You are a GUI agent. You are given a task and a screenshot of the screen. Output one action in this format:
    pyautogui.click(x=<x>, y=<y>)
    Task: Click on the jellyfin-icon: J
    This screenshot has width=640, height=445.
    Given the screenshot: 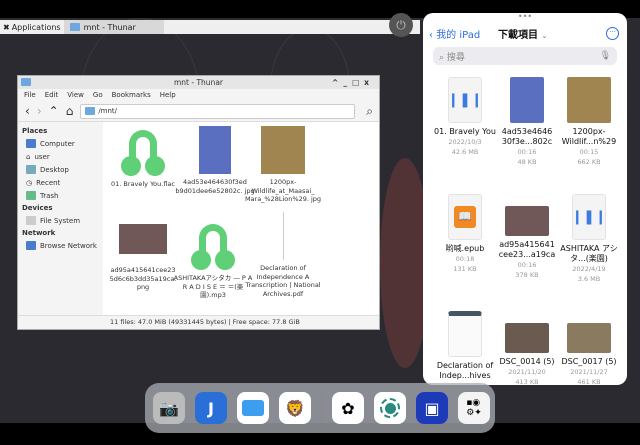 What is the action you would take?
    pyautogui.click(x=211, y=408)
    